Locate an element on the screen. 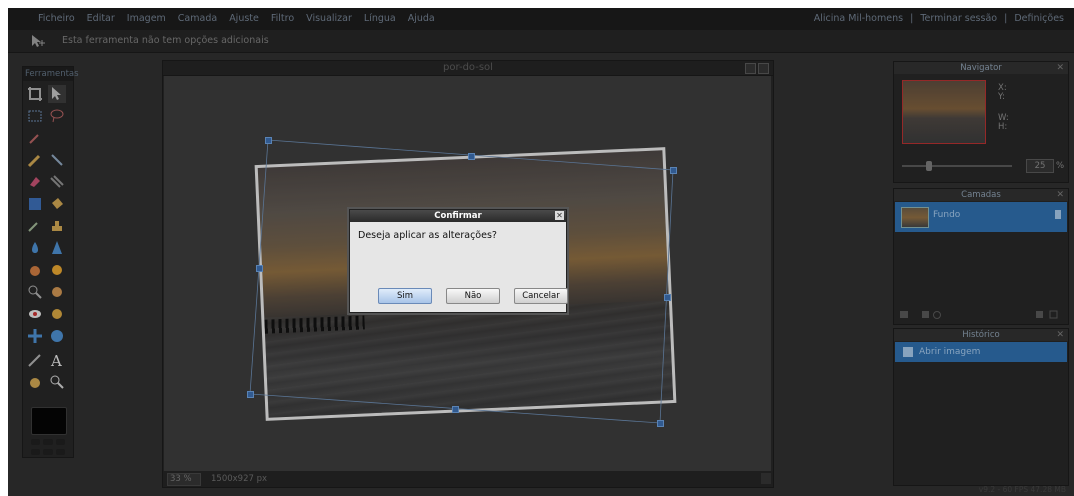 The width and height of the screenshot is (1074, 496). navigator-position: X: Y: is located at coordinates (1002, 93).